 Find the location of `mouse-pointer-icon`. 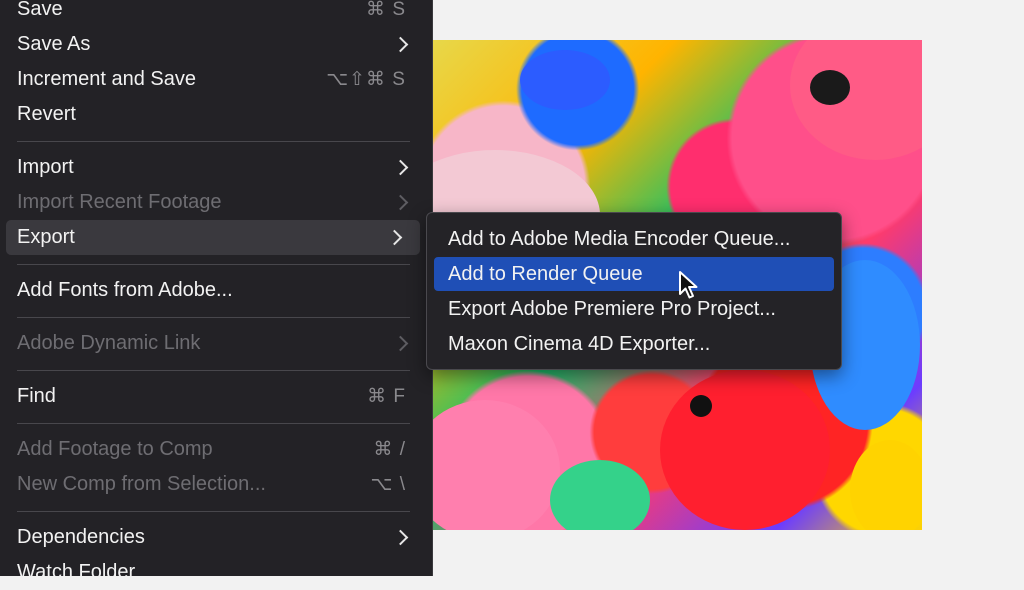

mouse-pointer-icon is located at coordinates (688, 285).